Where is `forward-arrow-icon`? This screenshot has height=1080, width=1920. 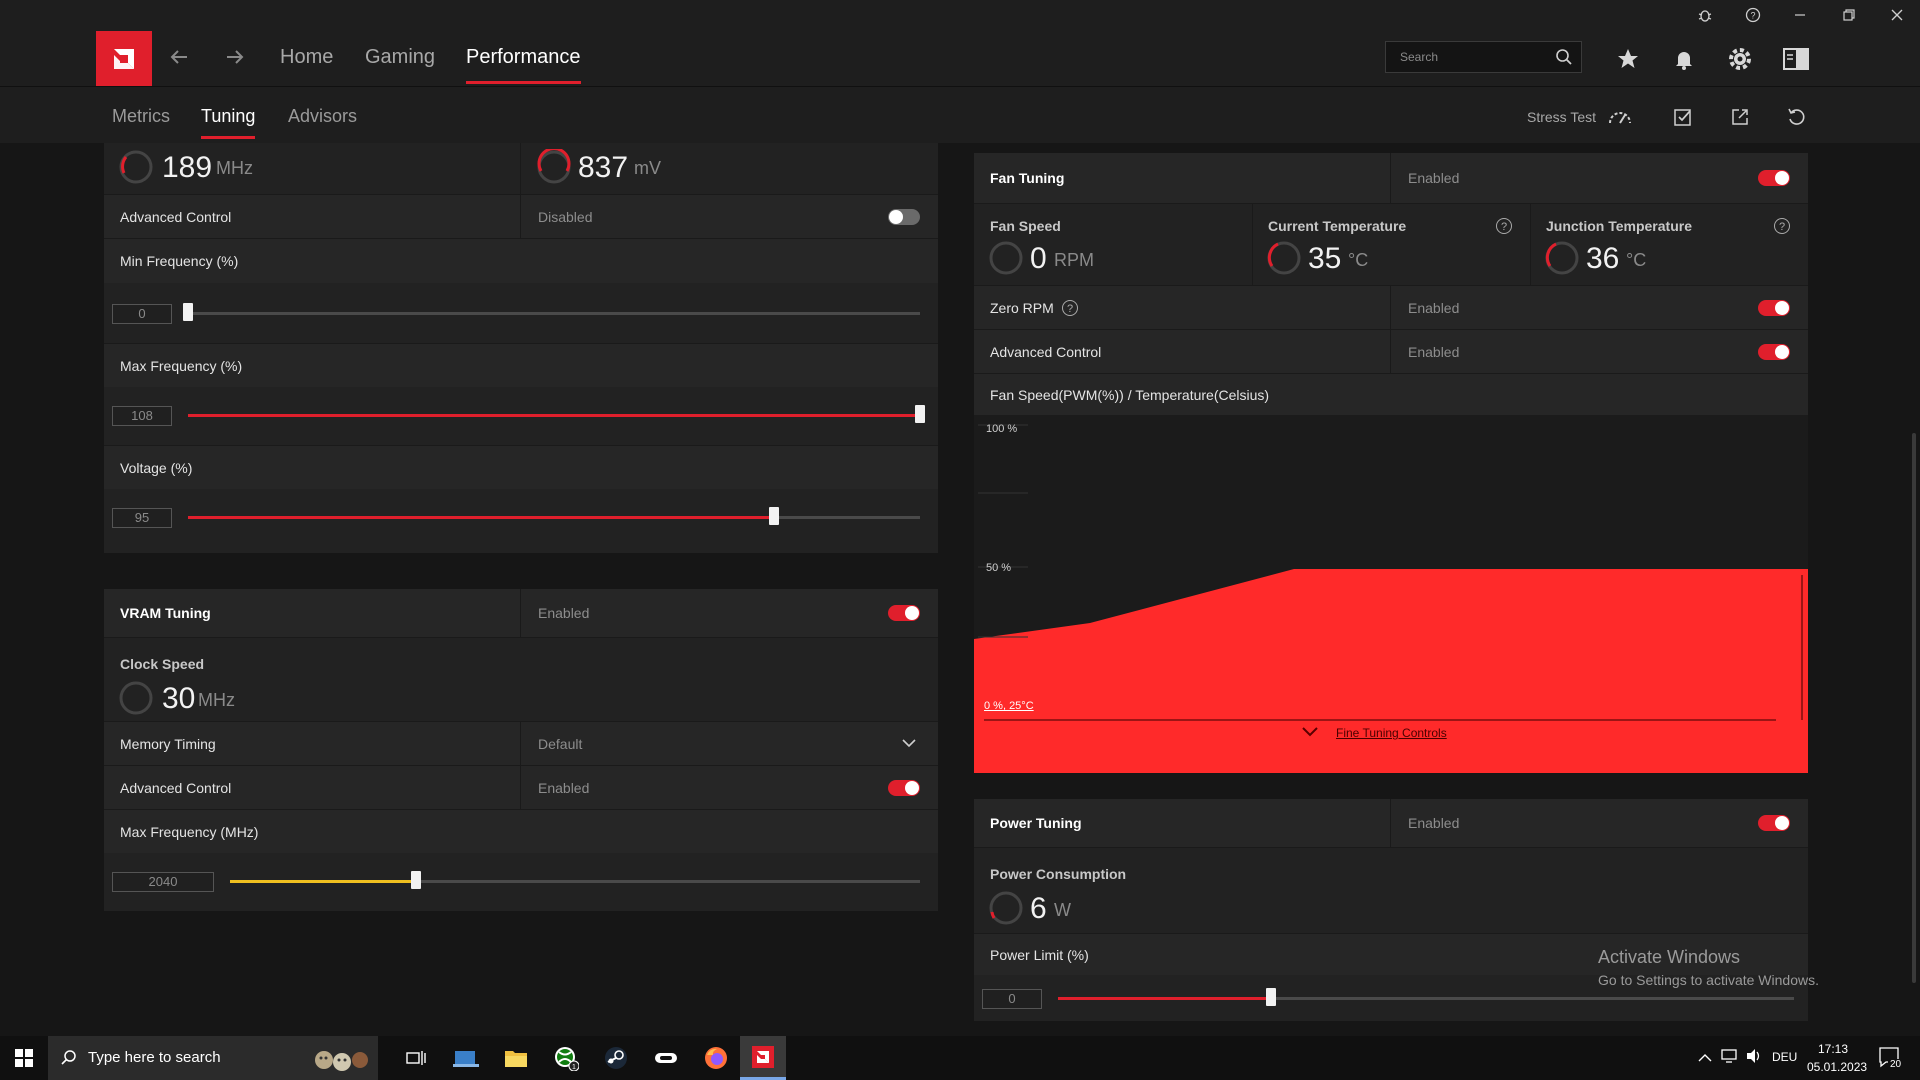
forward-arrow-icon is located at coordinates (235, 60).